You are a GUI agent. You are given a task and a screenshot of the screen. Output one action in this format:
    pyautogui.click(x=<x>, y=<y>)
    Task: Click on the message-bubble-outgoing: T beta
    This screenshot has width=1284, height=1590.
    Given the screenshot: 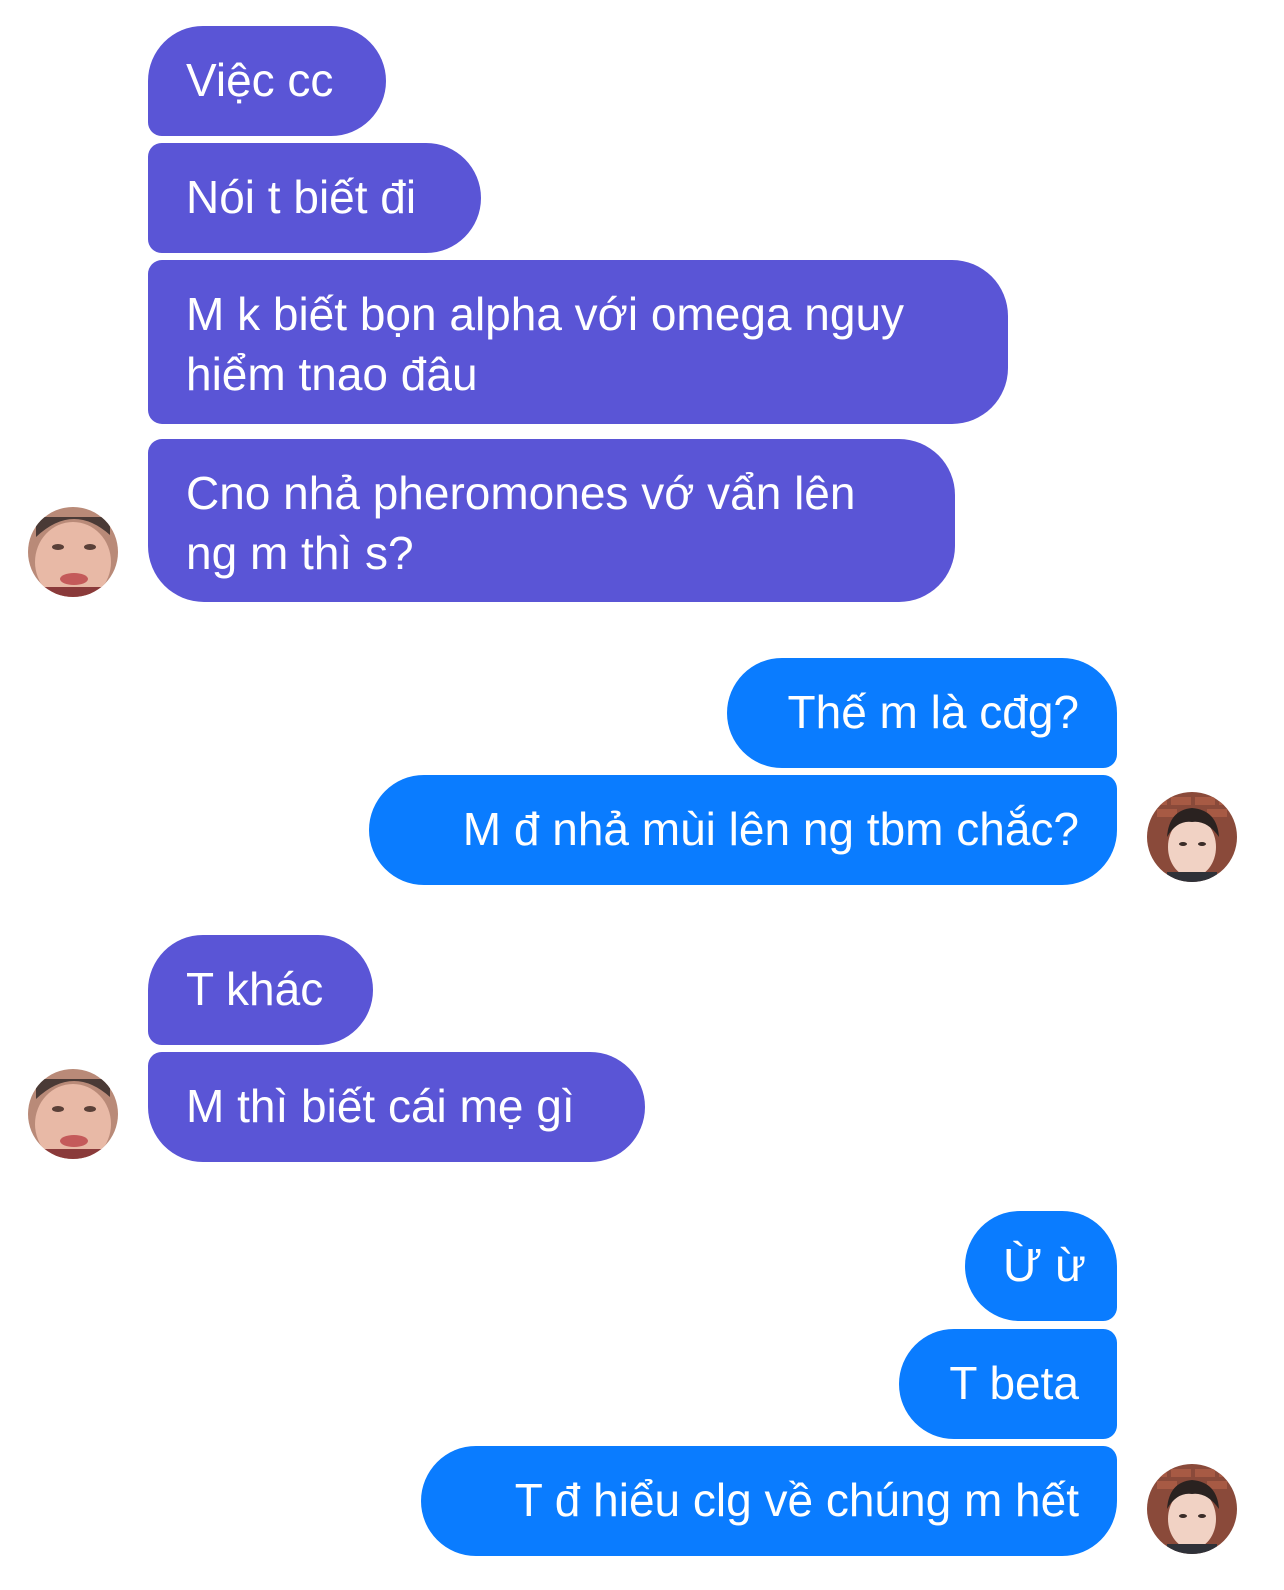 What is the action you would take?
    pyautogui.click(x=1008, y=1384)
    